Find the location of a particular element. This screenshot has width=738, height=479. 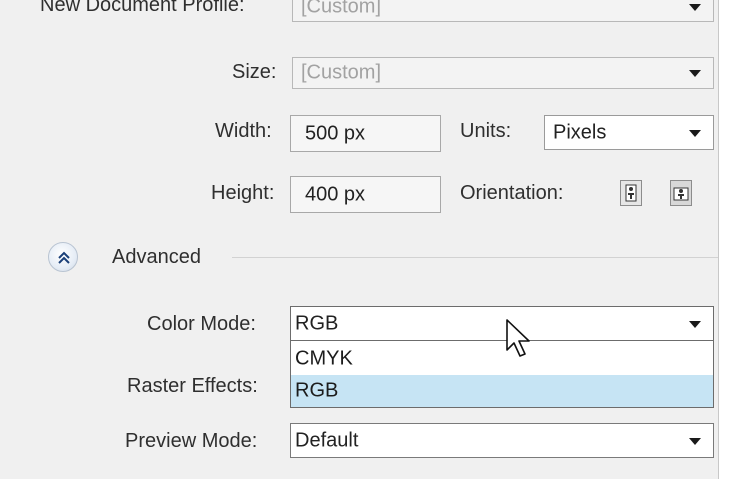

option-rgb: RGB is located at coordinates (502, 391).